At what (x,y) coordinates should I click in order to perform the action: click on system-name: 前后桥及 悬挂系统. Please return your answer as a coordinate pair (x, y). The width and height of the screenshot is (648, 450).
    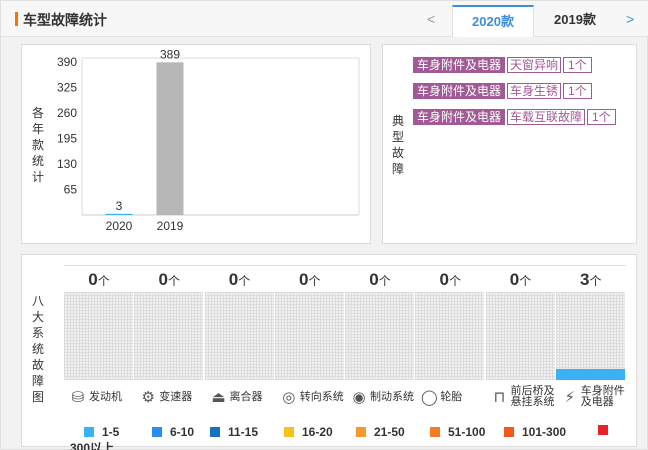
    Looking at the image, I should click on (532, 396).